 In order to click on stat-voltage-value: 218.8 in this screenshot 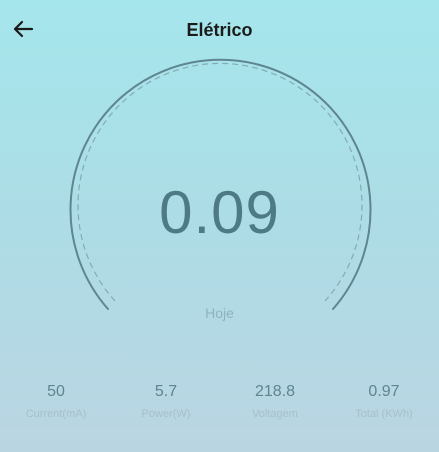, I will do `click(275, 391)`.